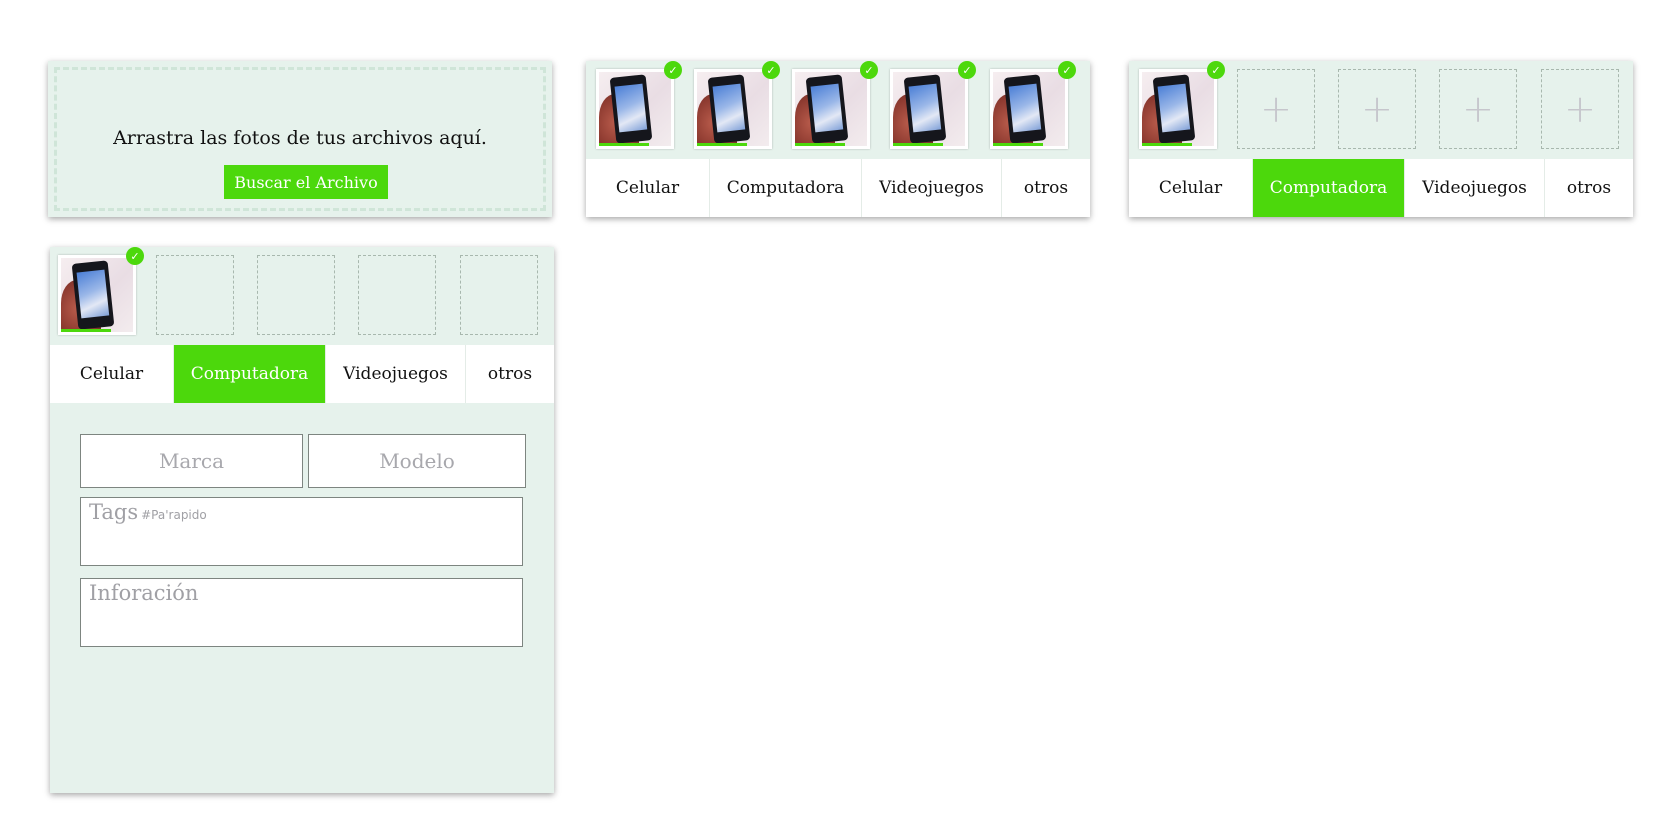 The image size is (1666, 839). Describe the element at coordinates (306, 182) in the screenshot. I see `browse-file-button: Buscar el Archivo` at that location.